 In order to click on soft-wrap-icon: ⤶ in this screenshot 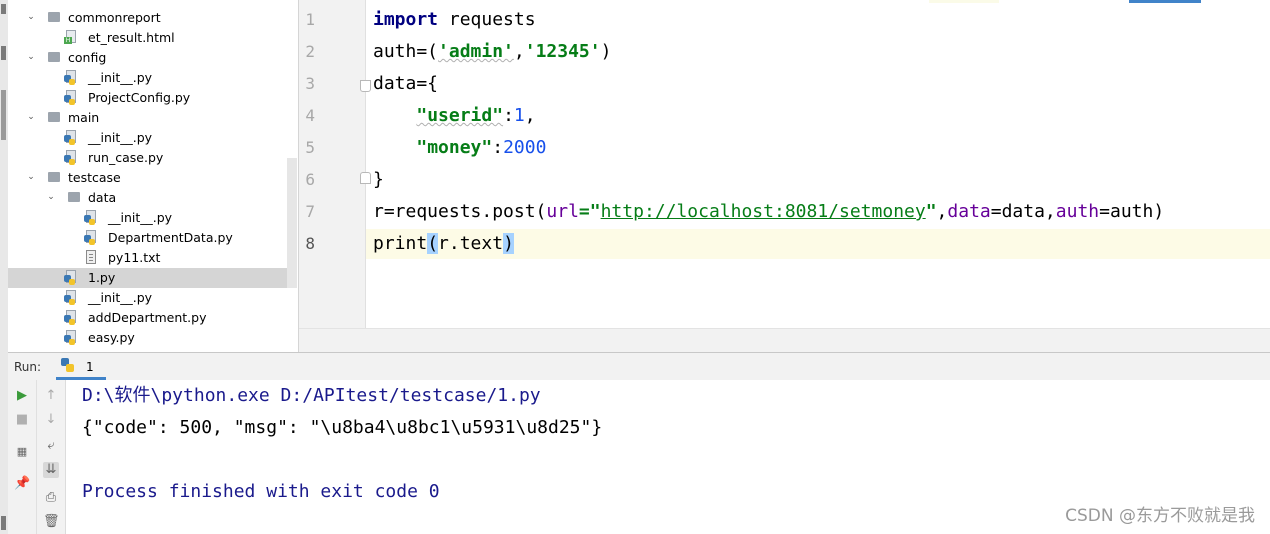, I will do `click(51, 446)`.